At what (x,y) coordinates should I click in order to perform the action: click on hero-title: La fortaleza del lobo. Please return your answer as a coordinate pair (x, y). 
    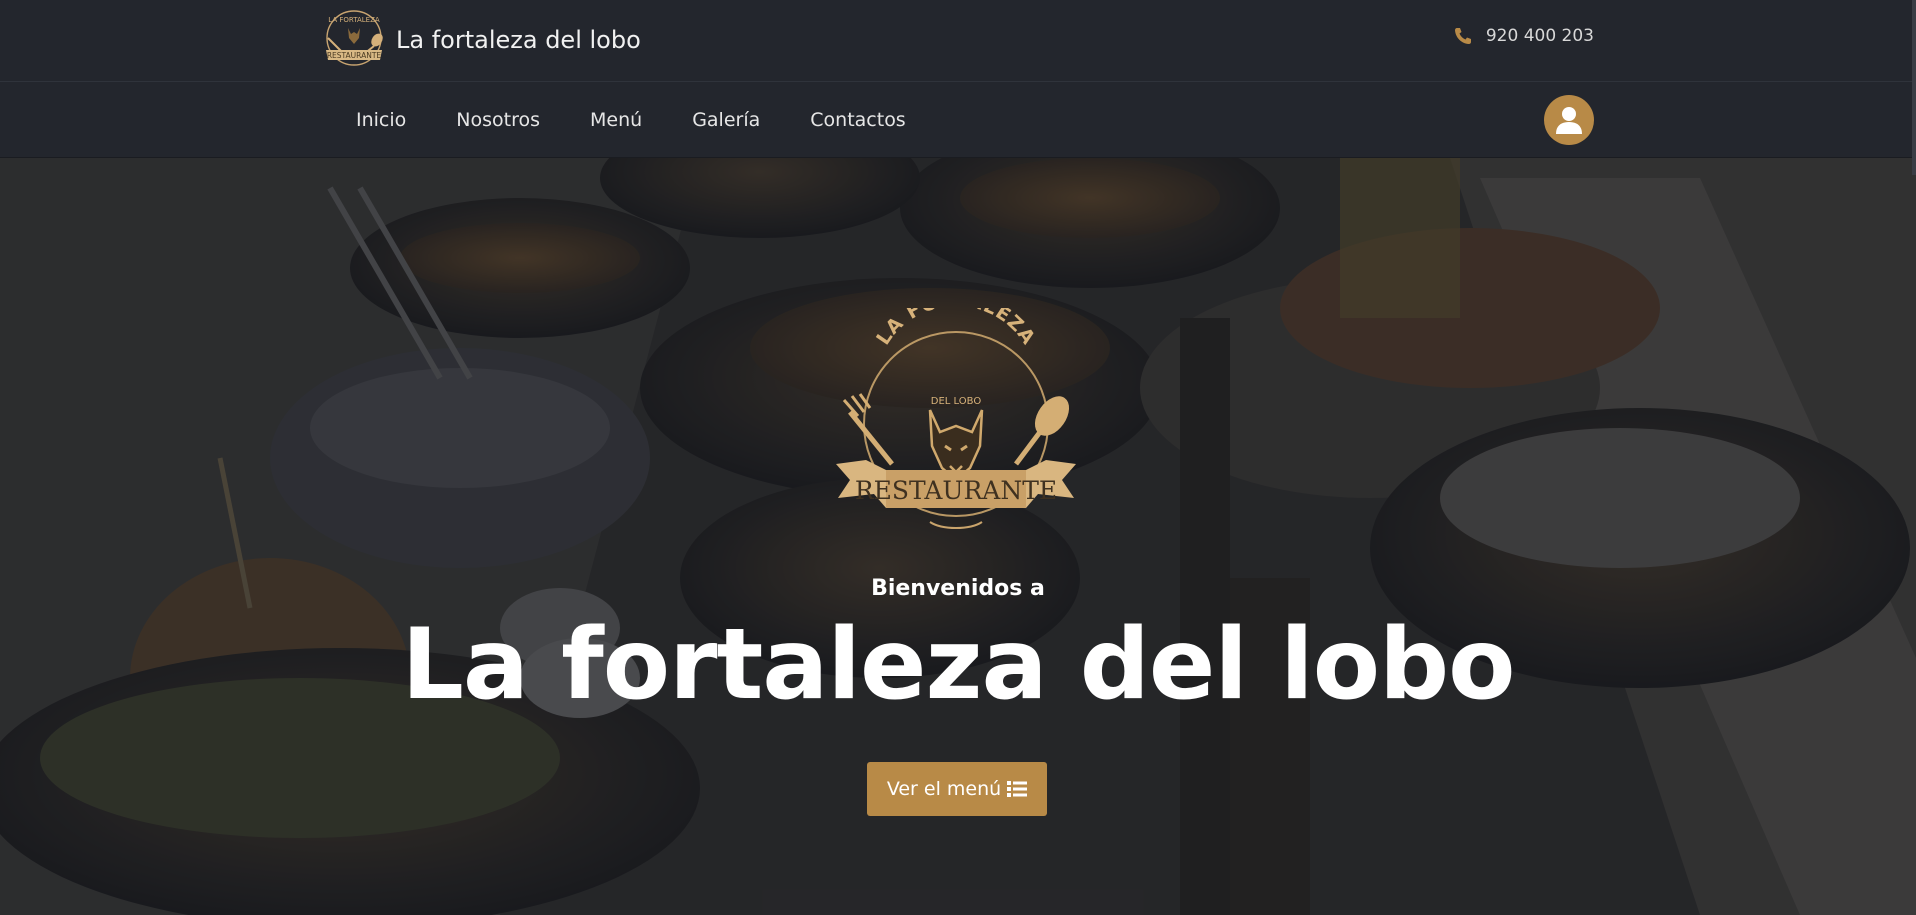
    Looking at the image, I should click on (958, 665).